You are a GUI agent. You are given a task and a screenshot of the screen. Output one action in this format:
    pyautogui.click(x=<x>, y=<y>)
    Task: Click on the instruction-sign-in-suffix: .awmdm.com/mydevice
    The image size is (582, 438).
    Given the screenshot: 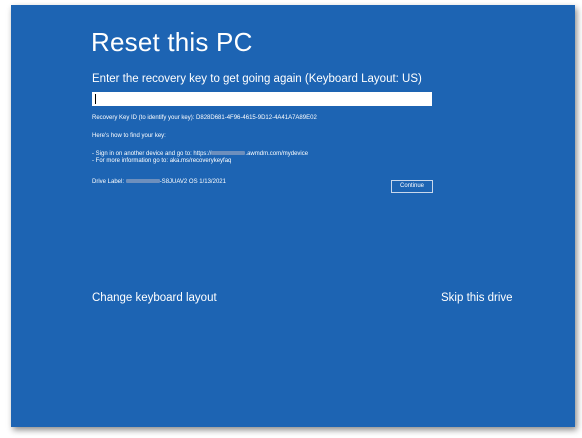 What is the action you would take?
    pyautogui.click(x=277, y=154)
    